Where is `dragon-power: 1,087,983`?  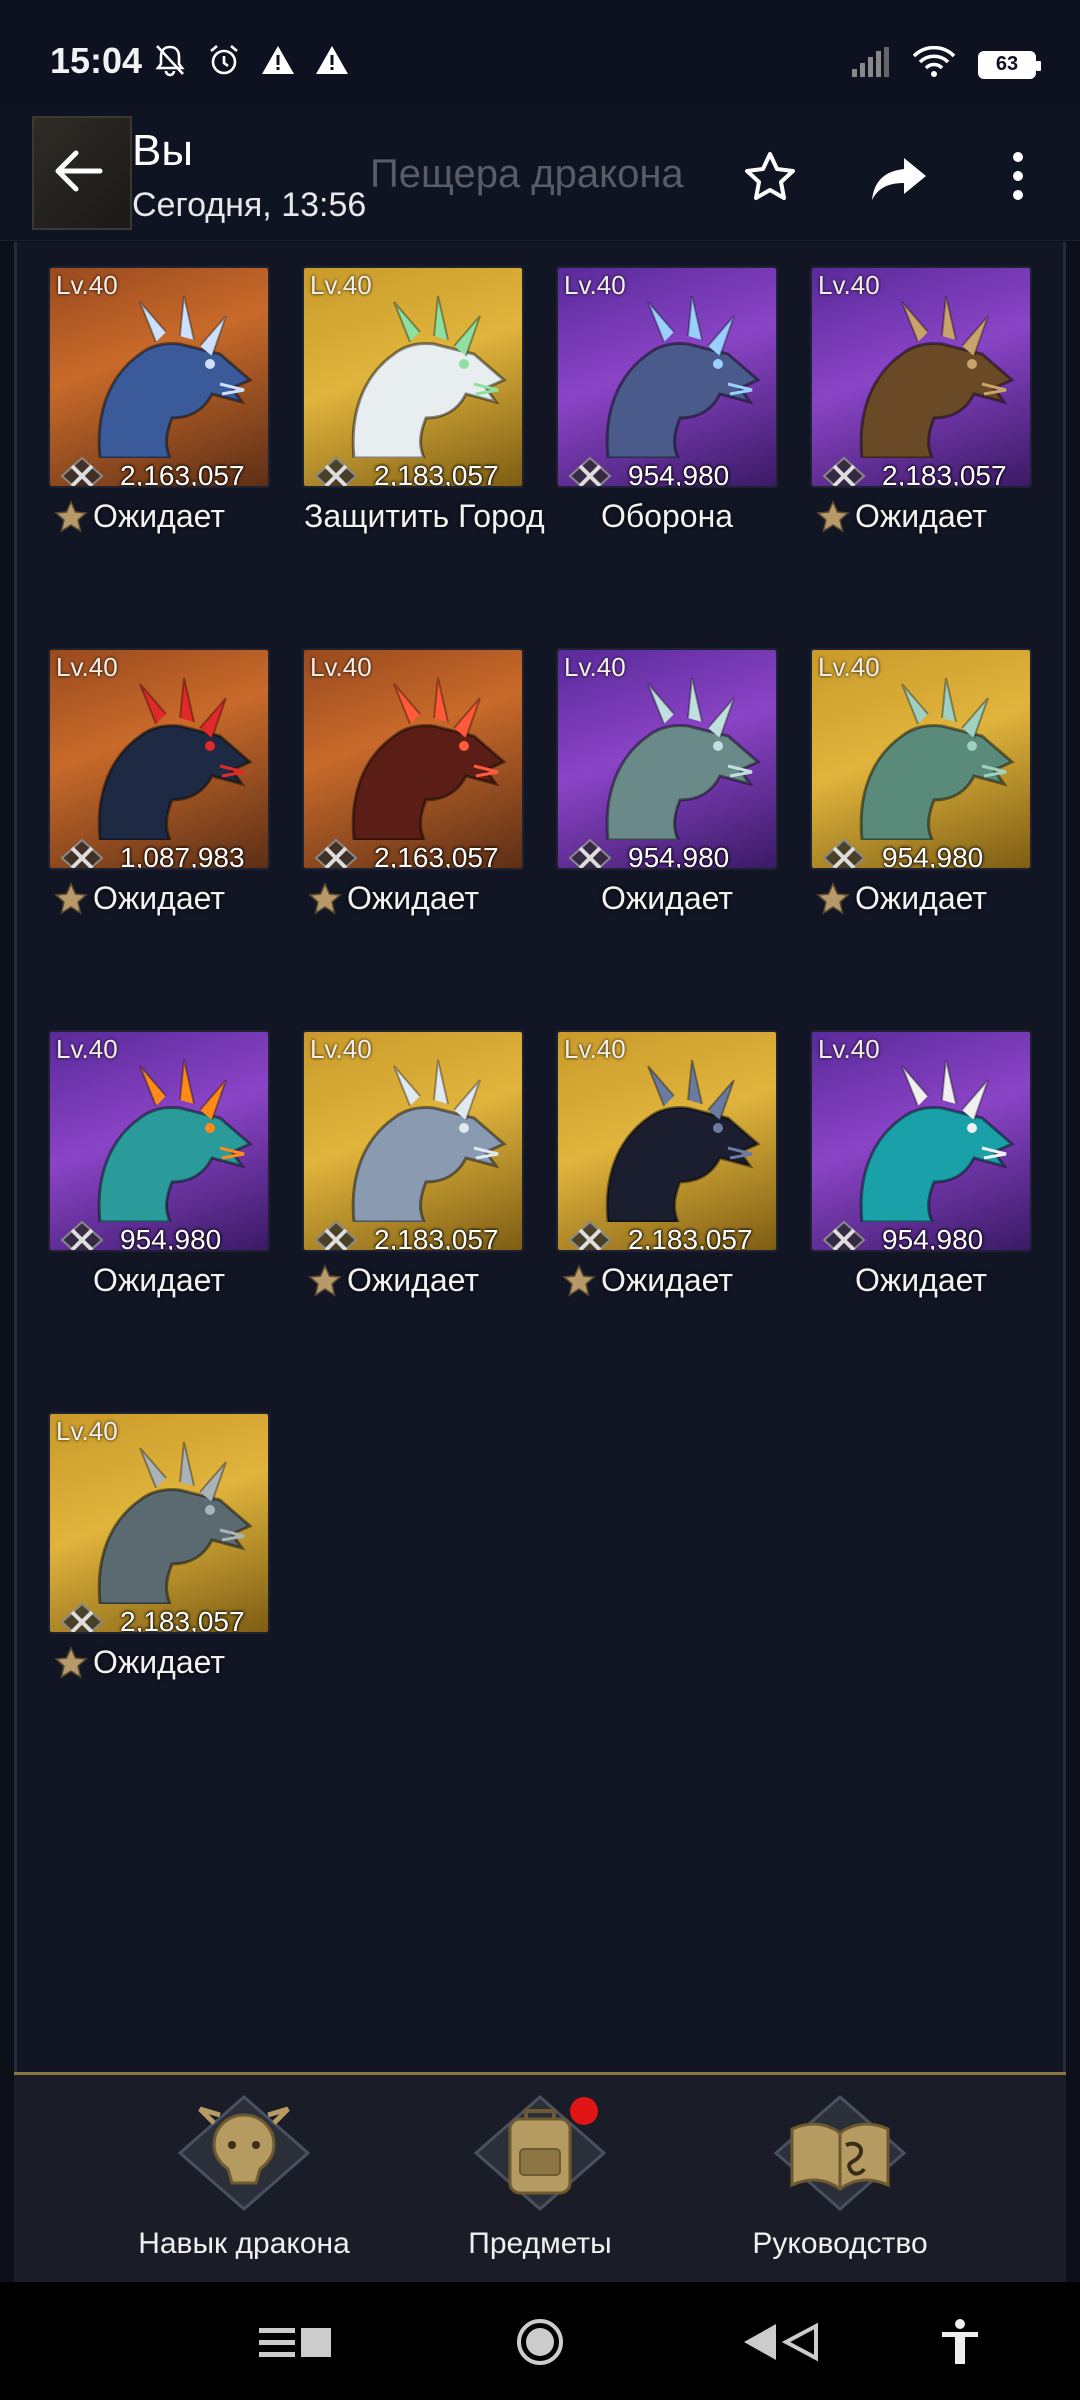 dragon-power: 1,087,983 is located at coordinates (159, 853).